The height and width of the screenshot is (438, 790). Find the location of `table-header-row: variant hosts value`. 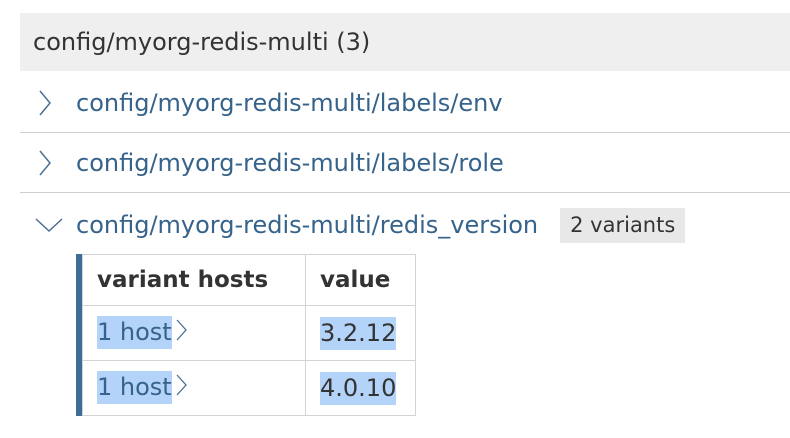

table-header-row: variant hosts value is located at coordinates (249, 280).